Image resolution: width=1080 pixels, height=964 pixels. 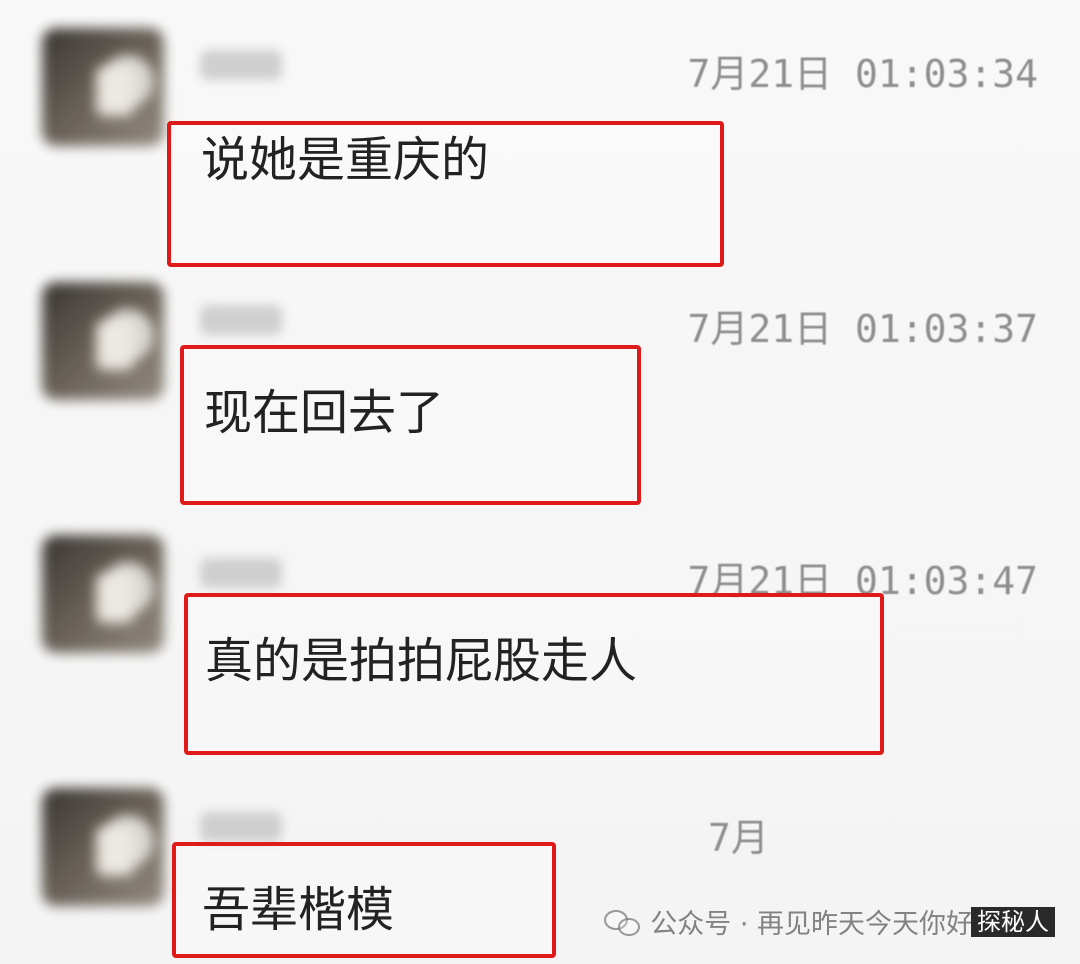 I want to click on message-highlight-box: 真的是拍拍屁股走人, so click(x=534, y=674).